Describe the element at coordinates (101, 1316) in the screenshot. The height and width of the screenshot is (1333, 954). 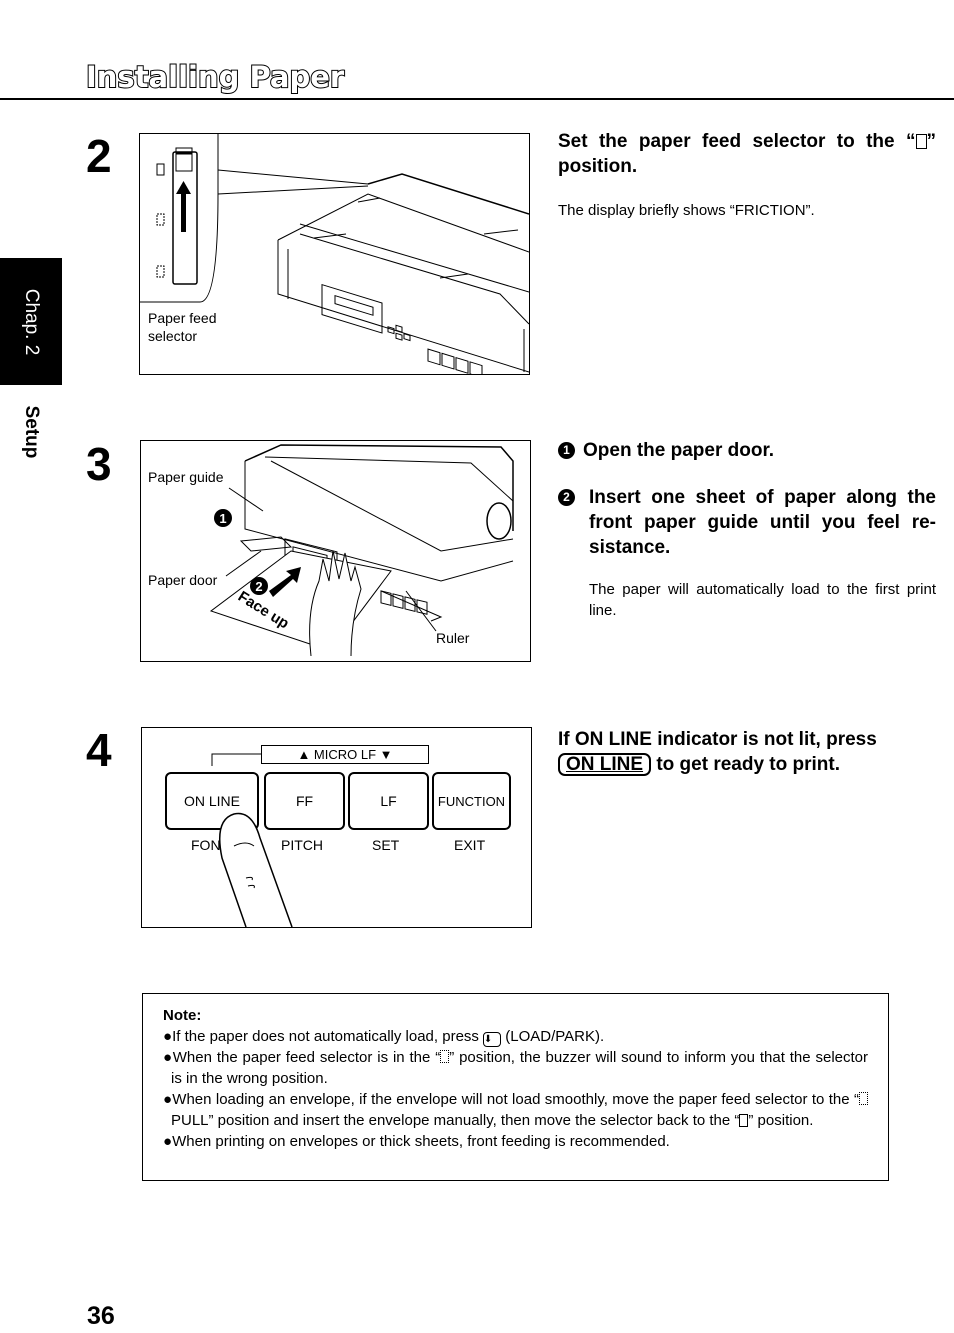
I see `page-number: 36` at that location.